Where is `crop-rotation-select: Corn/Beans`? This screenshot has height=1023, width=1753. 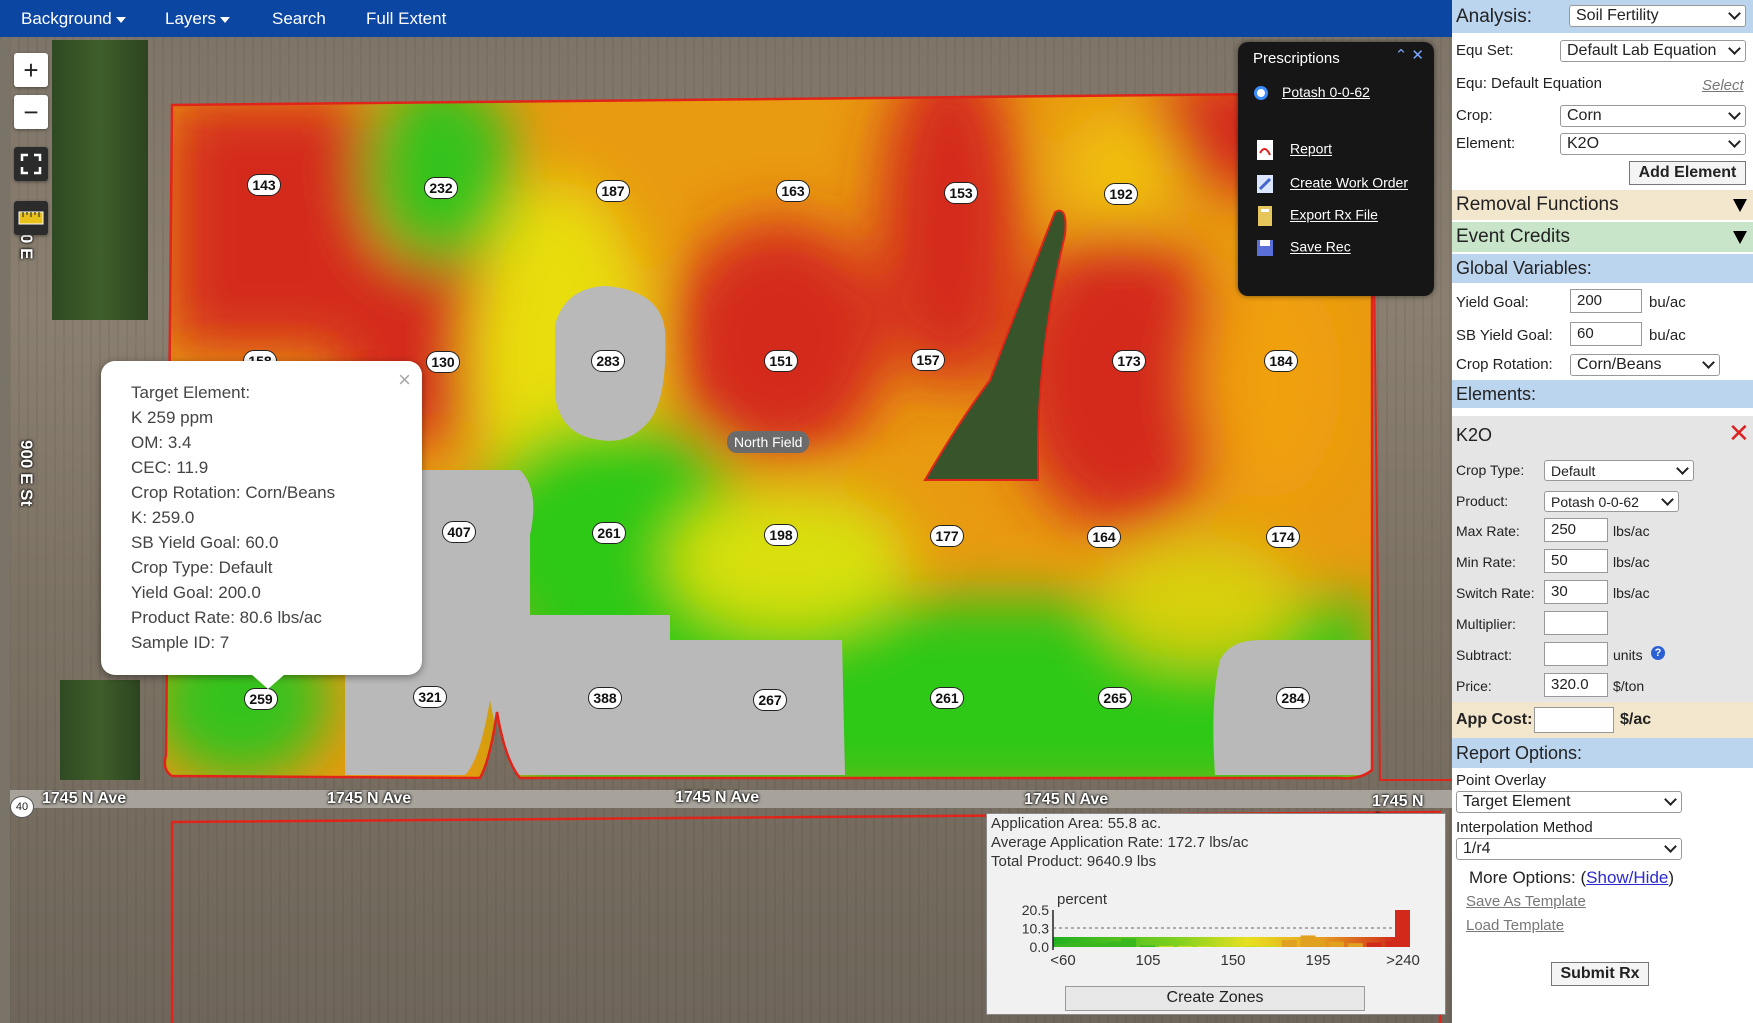
crop-rotation-select: Corn/Beans is located at coordinates (1645, 365).